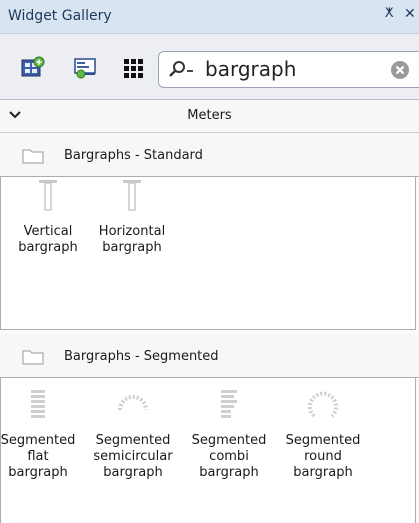  What do you see at coordinates (48, 216) in the screenshot?
I see `gallery-item-vertical-bargraph: Vertical bargraph` at bounding box center [48, 216].